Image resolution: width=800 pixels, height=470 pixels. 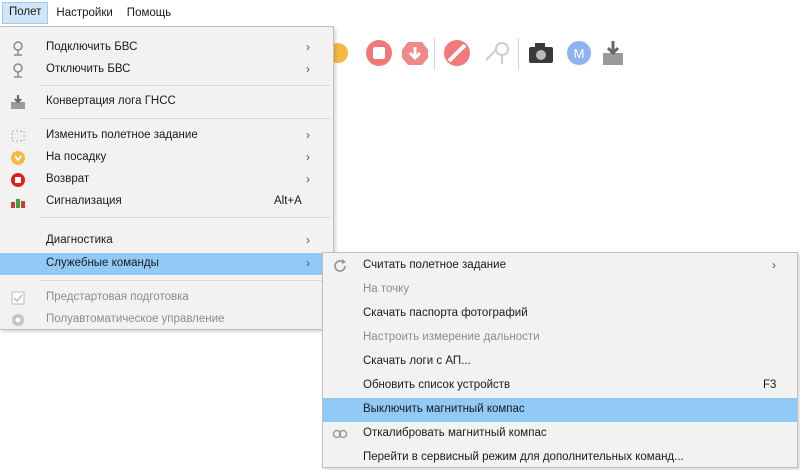 What do you see at coordinates (560, 266) in the screenshot?
I see `submenu-item-read-mission: Считать полетное задание ›` at bounding box center [560, 266].